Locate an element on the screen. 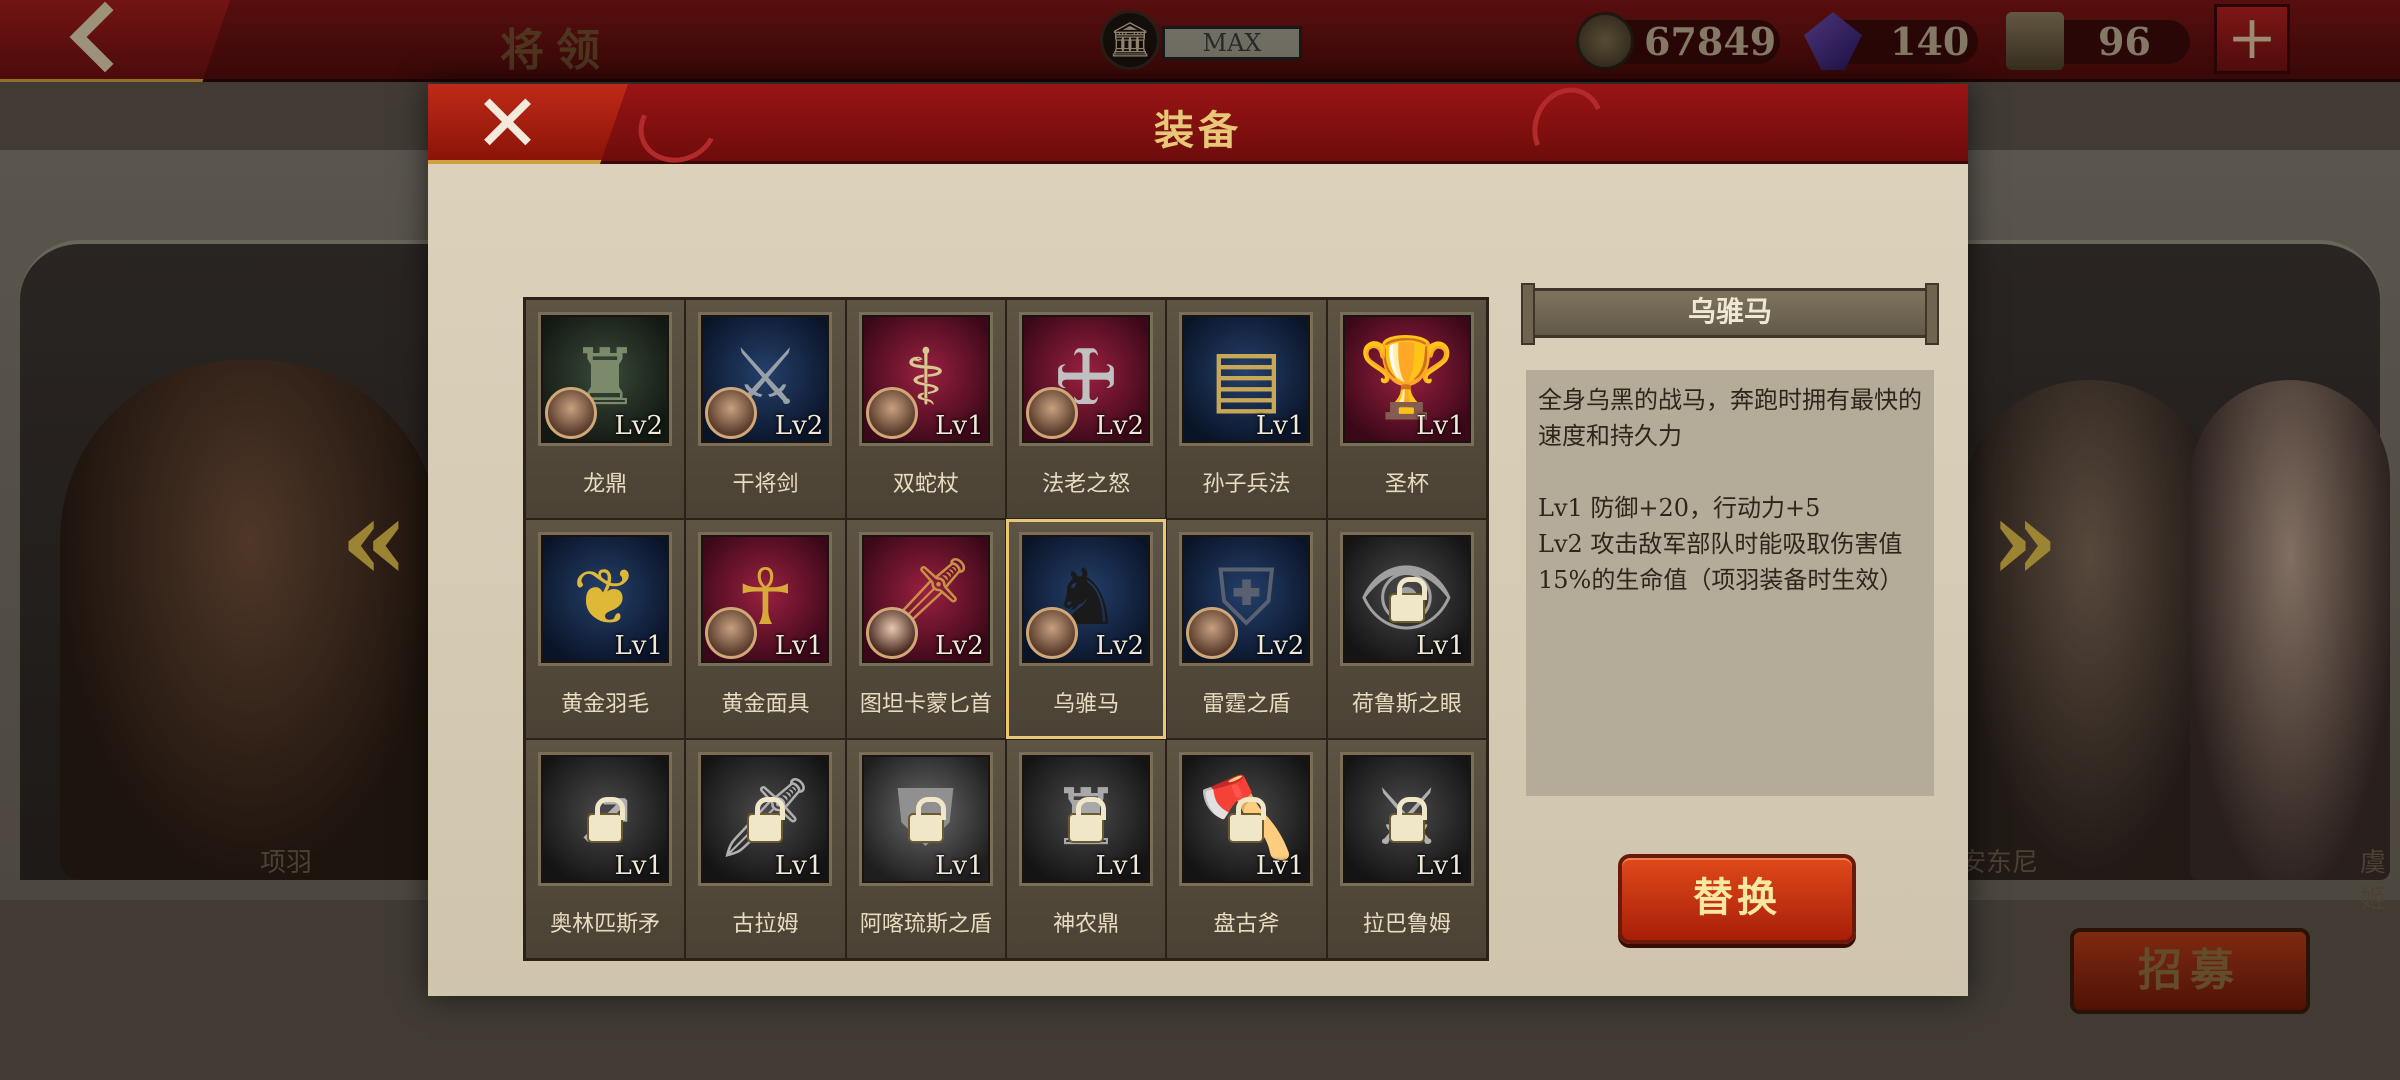  equipment-slot: ❦ Lv1 黄金羽毛 is located at coordinates (605, 629).